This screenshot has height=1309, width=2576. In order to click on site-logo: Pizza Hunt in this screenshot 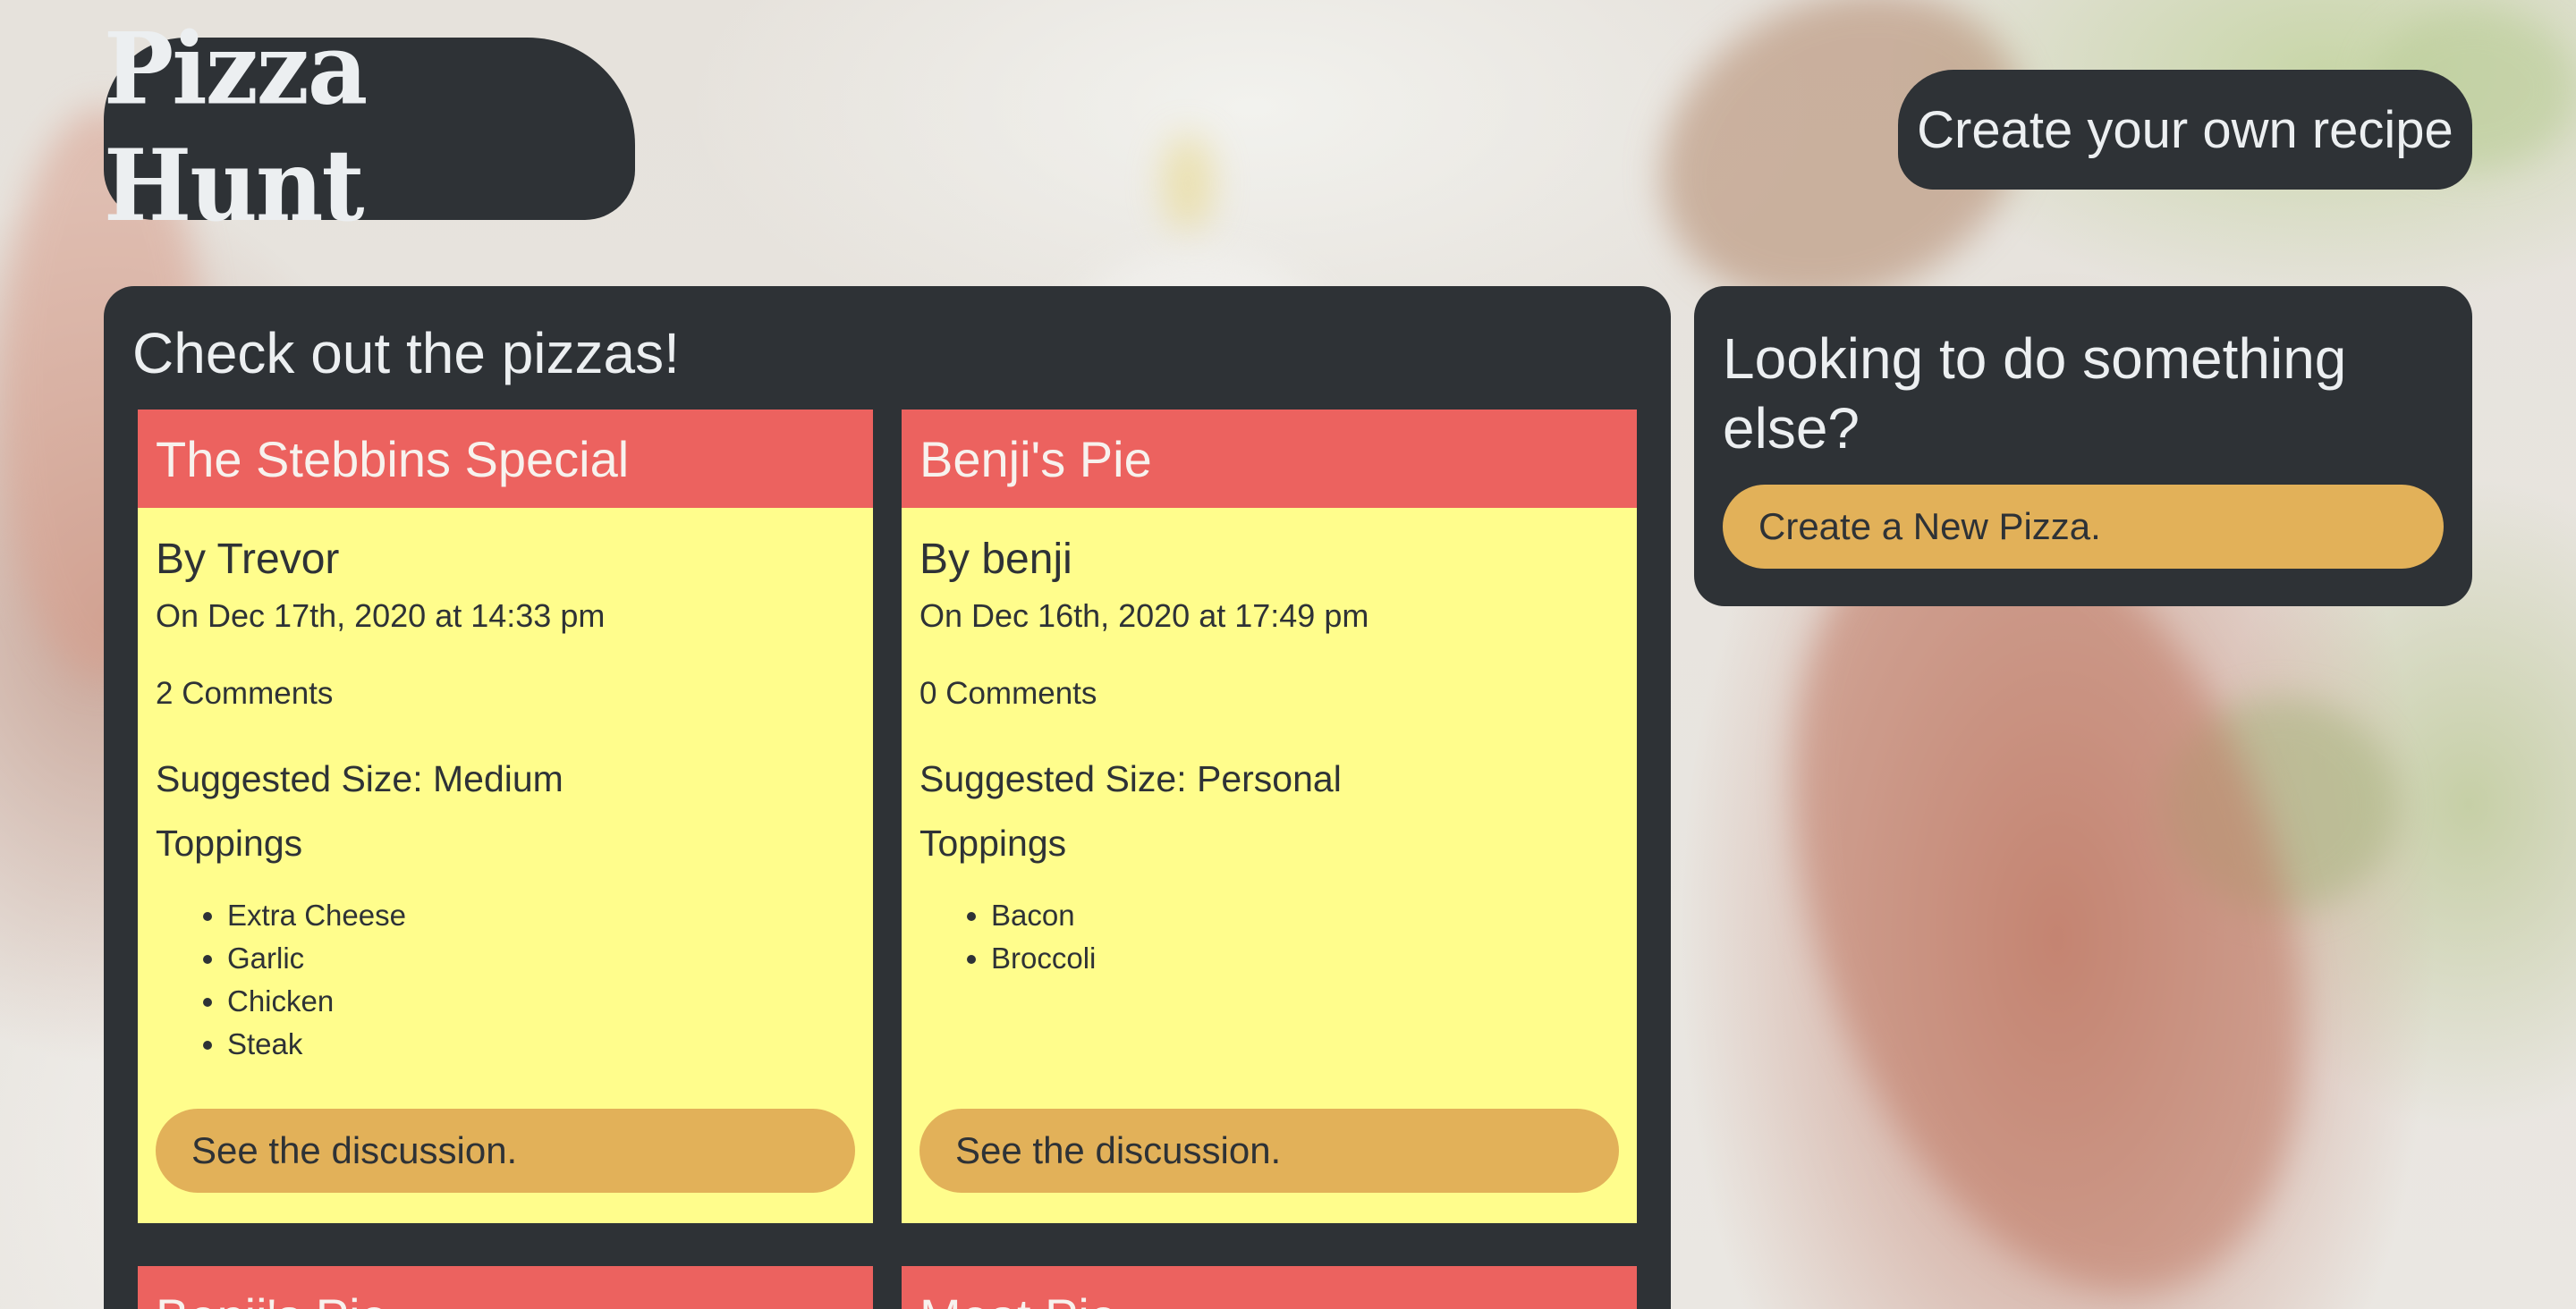, I will do `click(369, 127)`.